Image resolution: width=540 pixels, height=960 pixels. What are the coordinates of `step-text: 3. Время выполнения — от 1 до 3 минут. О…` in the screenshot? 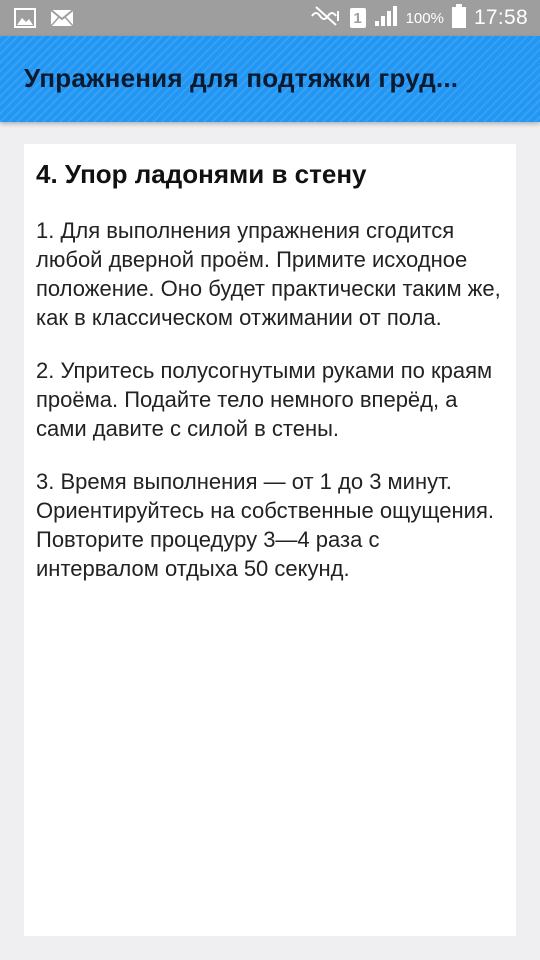 It's located at (265, 525).